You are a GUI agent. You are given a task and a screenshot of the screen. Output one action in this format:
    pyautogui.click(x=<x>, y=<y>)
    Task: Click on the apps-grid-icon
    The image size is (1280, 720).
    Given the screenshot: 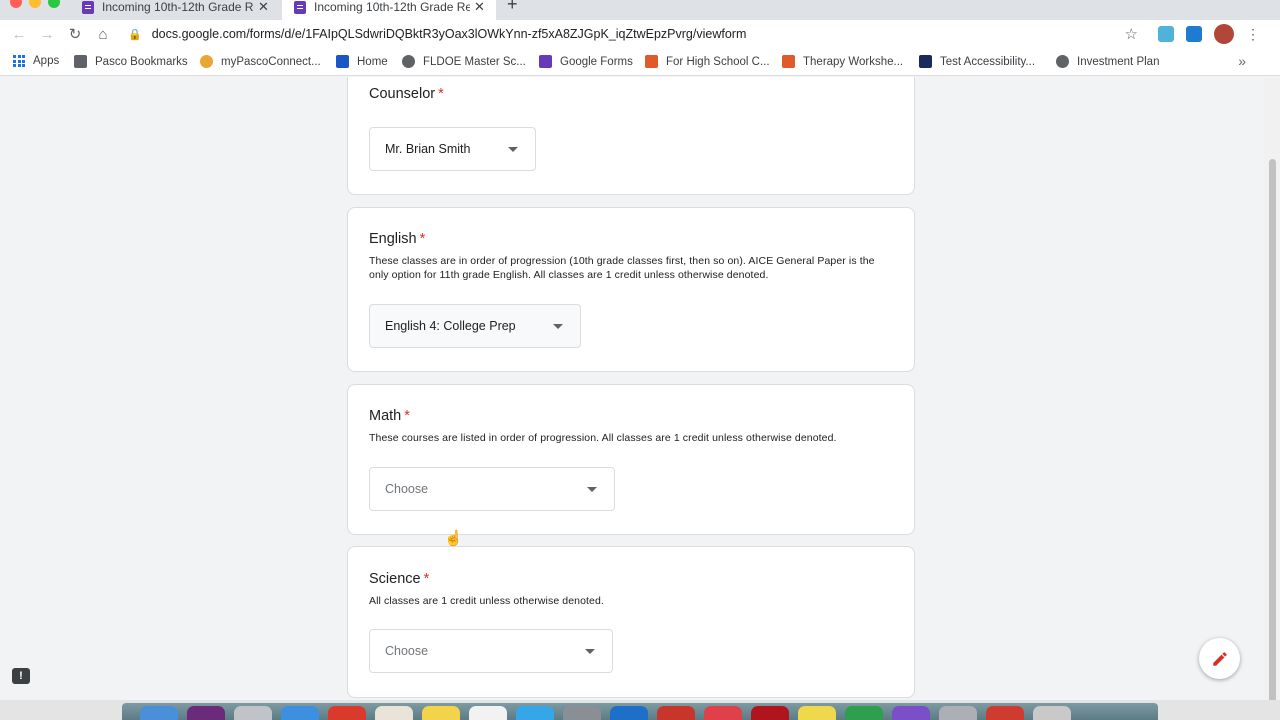 What is the action you would take?
    pyautogui.click(x=19, y=61)
    